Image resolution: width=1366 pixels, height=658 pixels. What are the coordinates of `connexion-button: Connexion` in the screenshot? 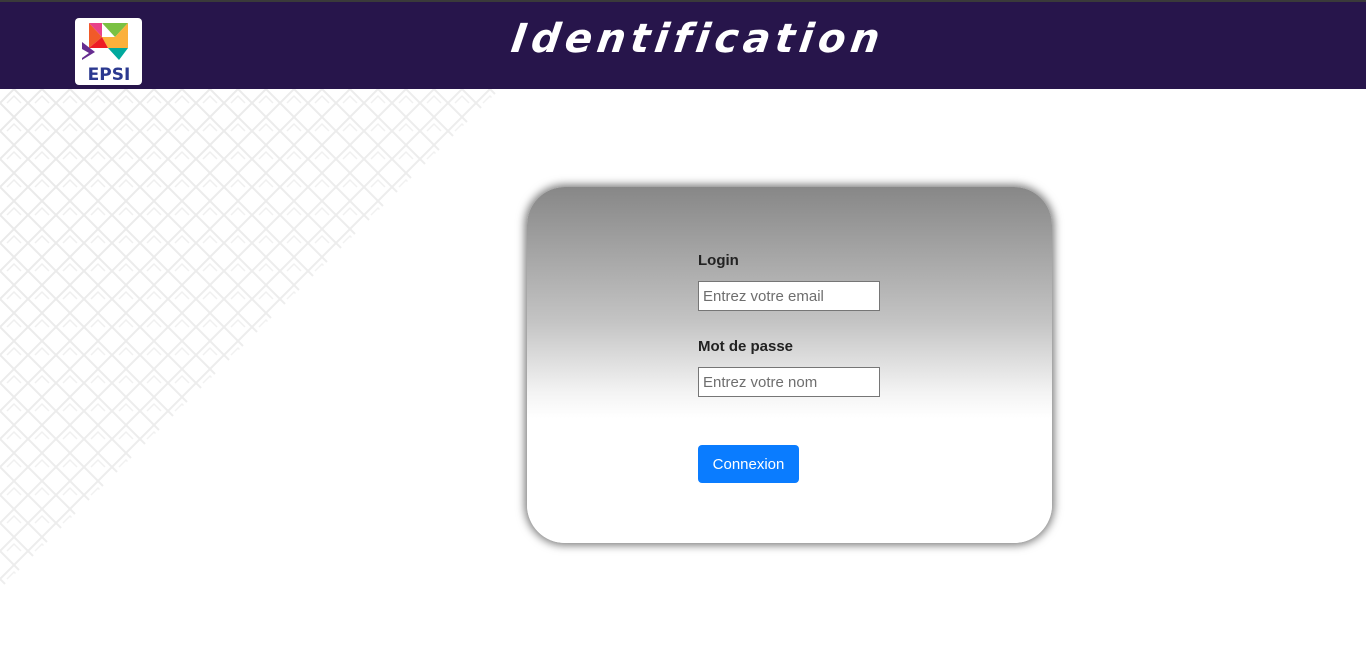 It's located at (748, 464).